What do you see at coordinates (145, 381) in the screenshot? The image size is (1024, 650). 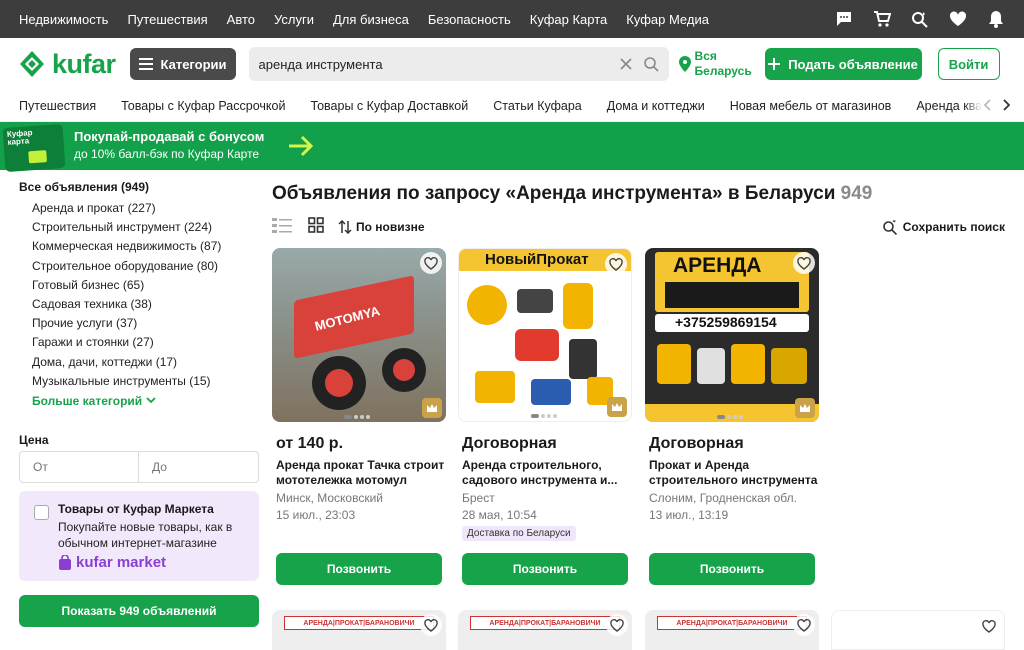 I see `sidebar-category: Музыкальные инструменты (15)` at bounding box center [145, 381].